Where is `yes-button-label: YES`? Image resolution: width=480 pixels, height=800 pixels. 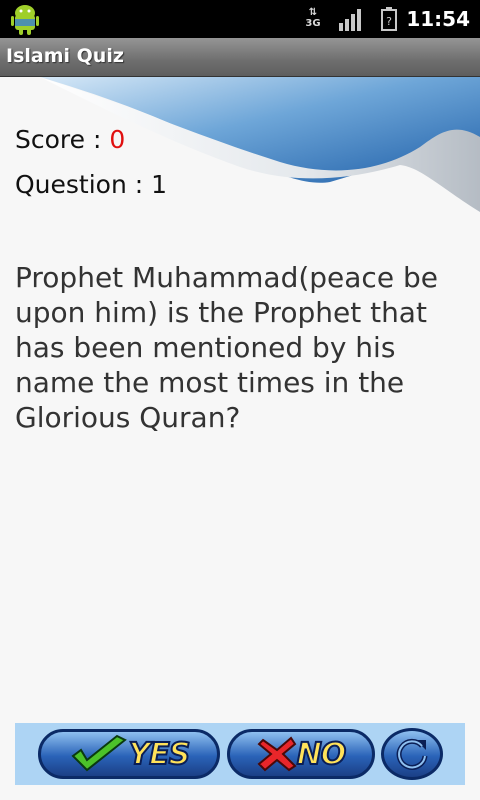
yes-button-label: YES is located at coordinates (160, 754).